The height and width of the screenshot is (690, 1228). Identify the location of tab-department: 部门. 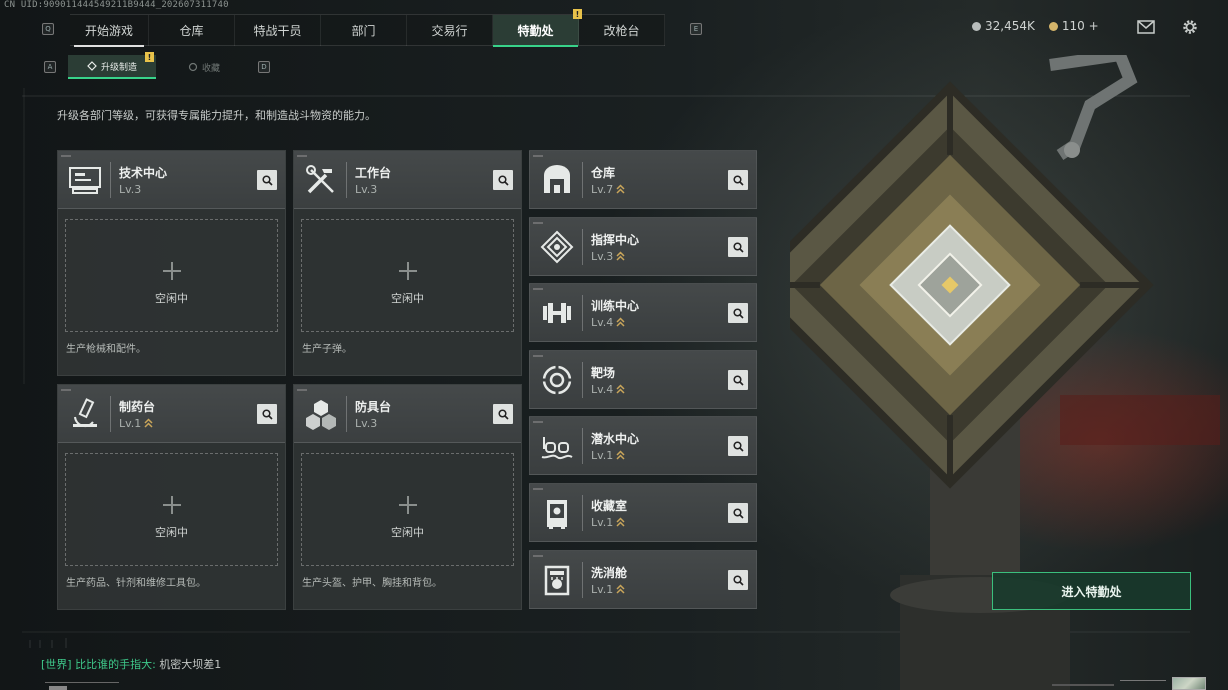
(364, 30).